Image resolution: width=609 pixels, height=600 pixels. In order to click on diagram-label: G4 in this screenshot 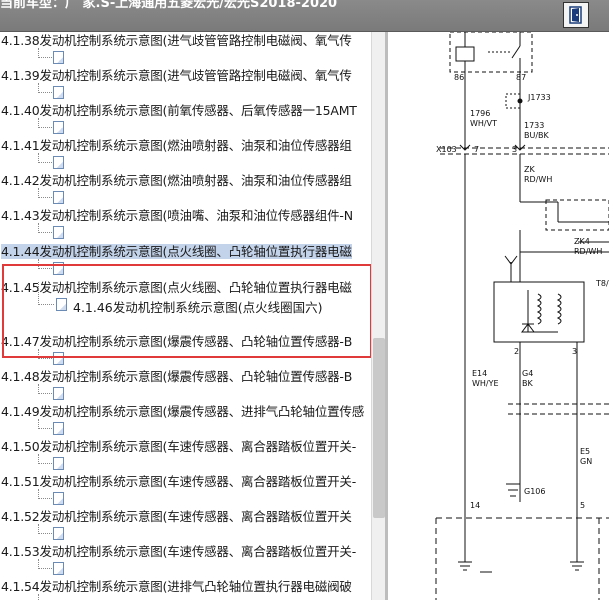, I will do `click(527, 373)`.